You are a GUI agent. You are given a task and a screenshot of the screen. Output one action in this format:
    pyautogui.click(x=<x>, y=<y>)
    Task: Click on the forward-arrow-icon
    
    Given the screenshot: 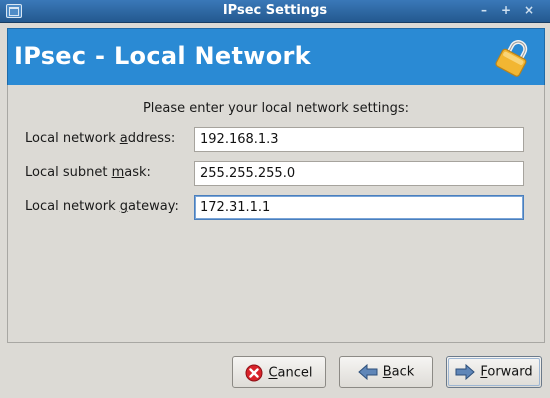 What is the action you would take?
    pyautogui.click(x=465, y=372)
    